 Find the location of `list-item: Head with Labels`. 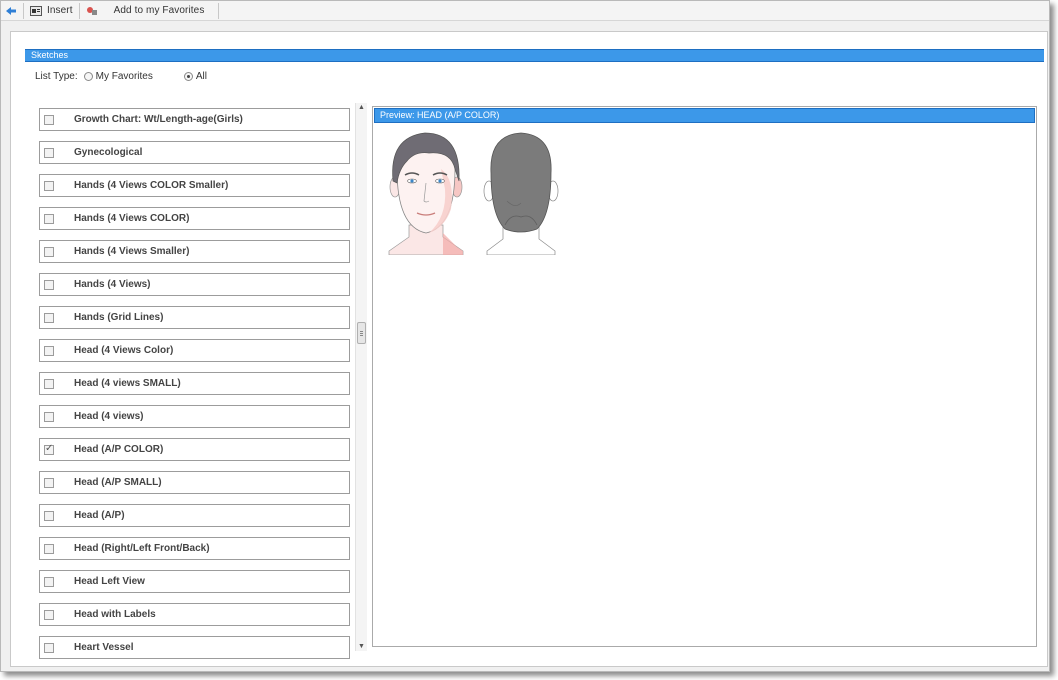

list-item: Head with Labels is located at coordinates (194, 614).